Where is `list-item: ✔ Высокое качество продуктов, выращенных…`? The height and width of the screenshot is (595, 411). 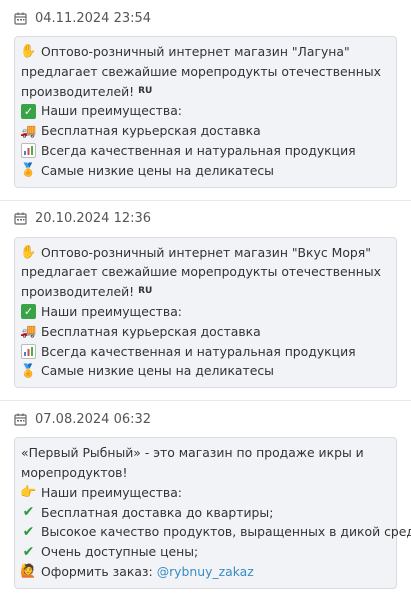
list-item: ✔ Высокое качество продуктов, выращенных… is located at coordinates (216, 532).